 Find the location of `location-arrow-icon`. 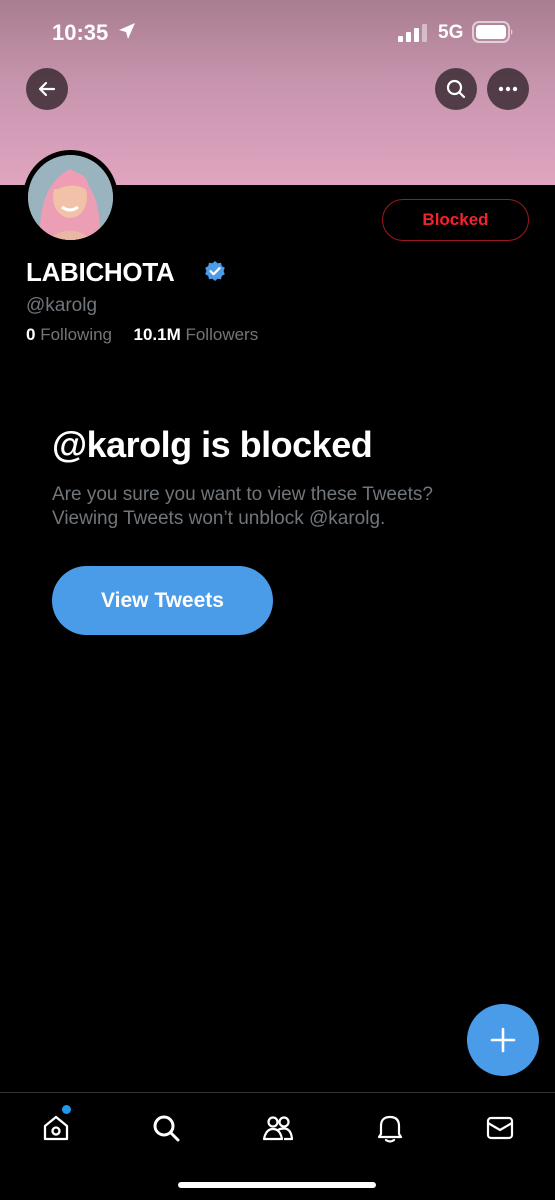

location-arrow-icon is located at coordinates (127, 33).